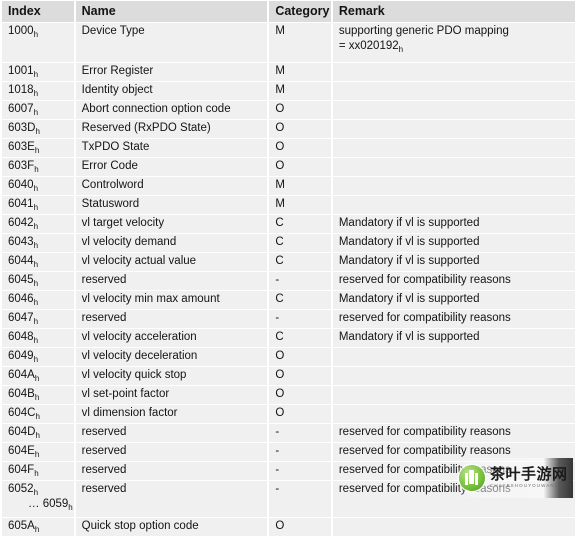  I want to click on index-value: 603F, so click(21, 166).